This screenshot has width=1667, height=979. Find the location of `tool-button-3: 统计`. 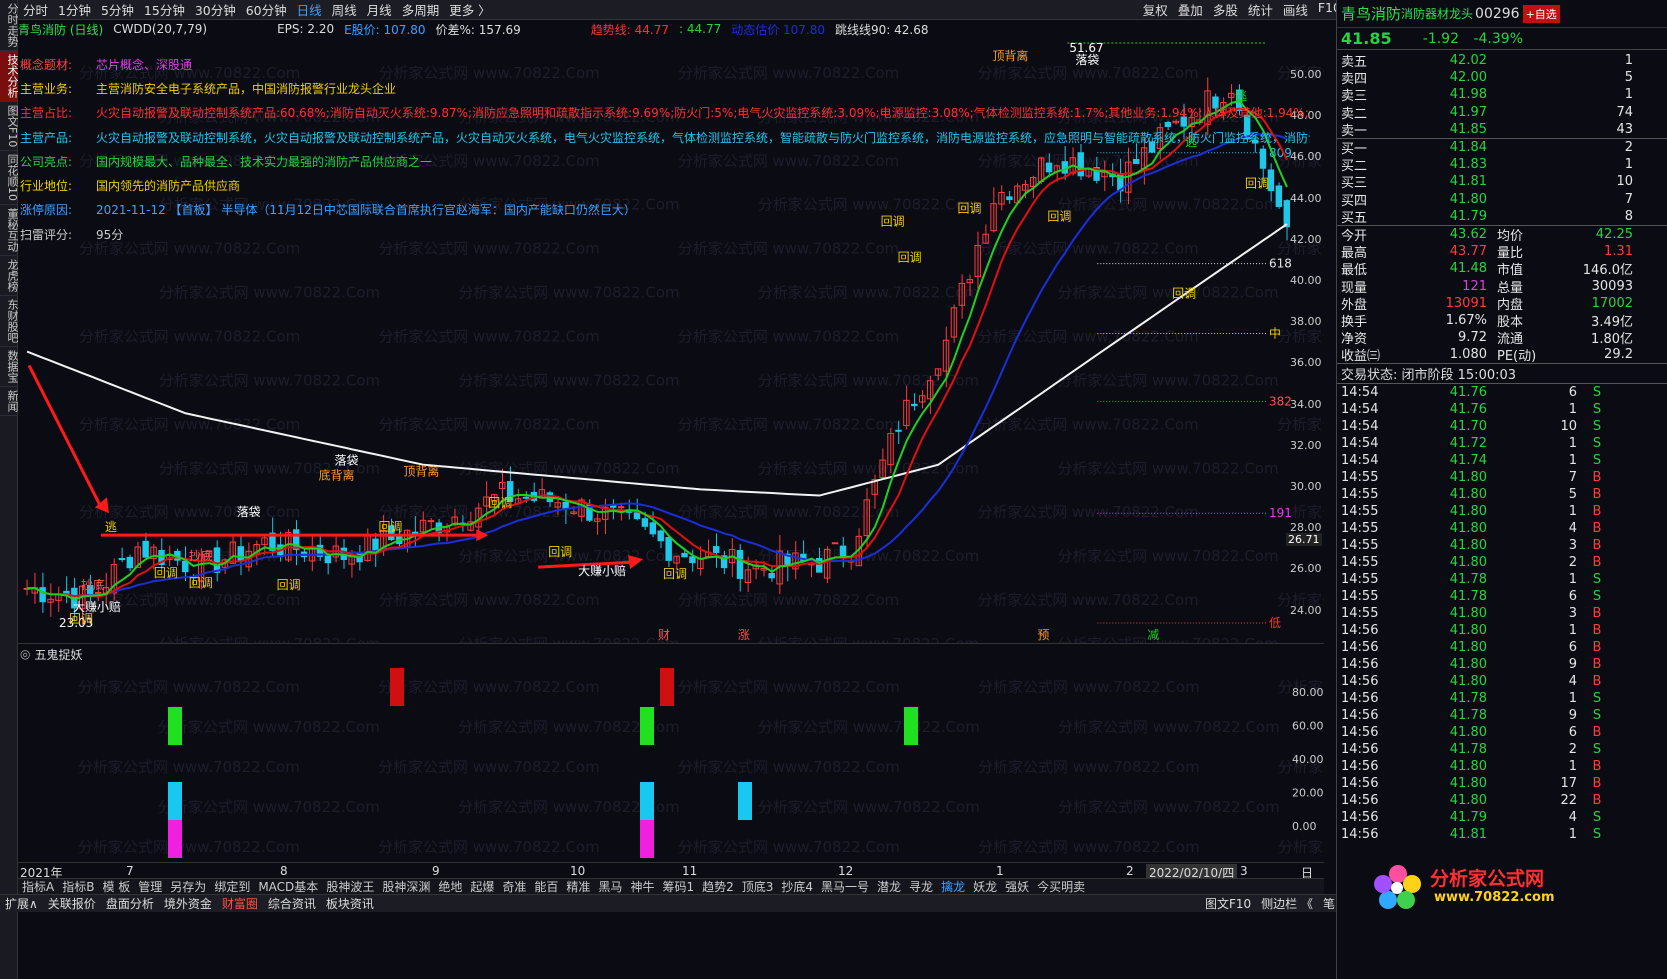

tool-button-3: 统计 is located at coordinates (1260, 9).